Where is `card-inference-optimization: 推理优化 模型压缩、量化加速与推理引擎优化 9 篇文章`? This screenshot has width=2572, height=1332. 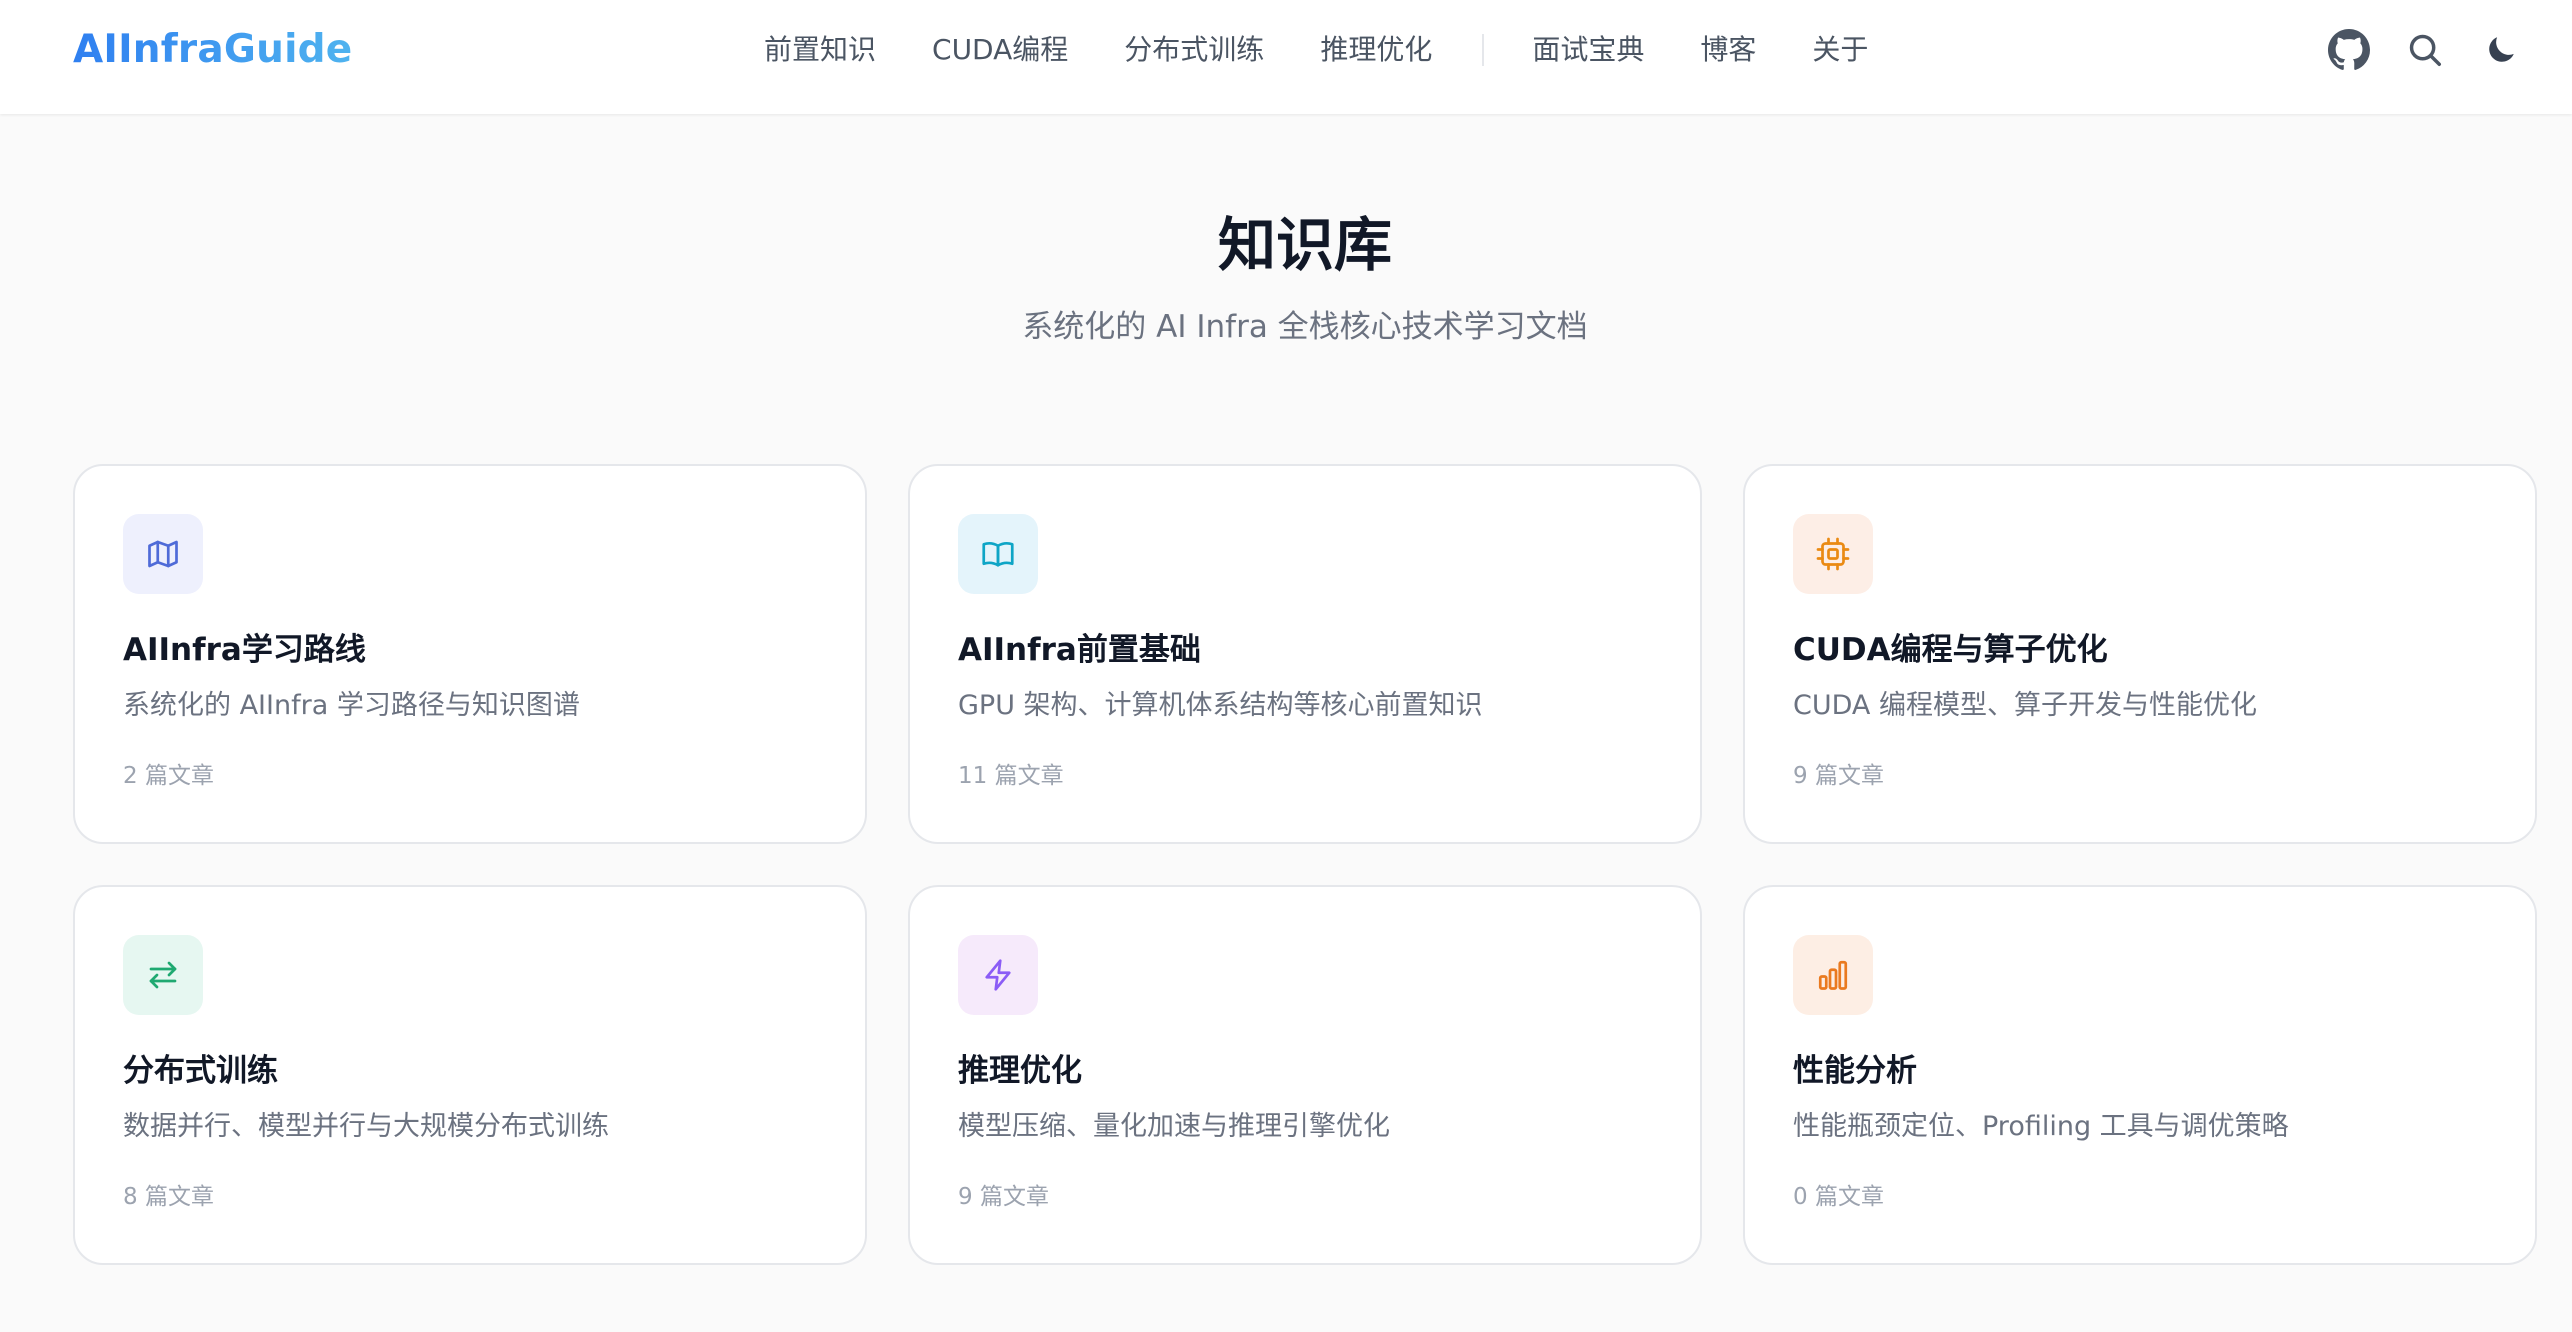 card-inference-optimization: 推理优化 模型压缩、量化加速与推理引擎优化 9 篇文章 is located at coordinates (1305, 1075).